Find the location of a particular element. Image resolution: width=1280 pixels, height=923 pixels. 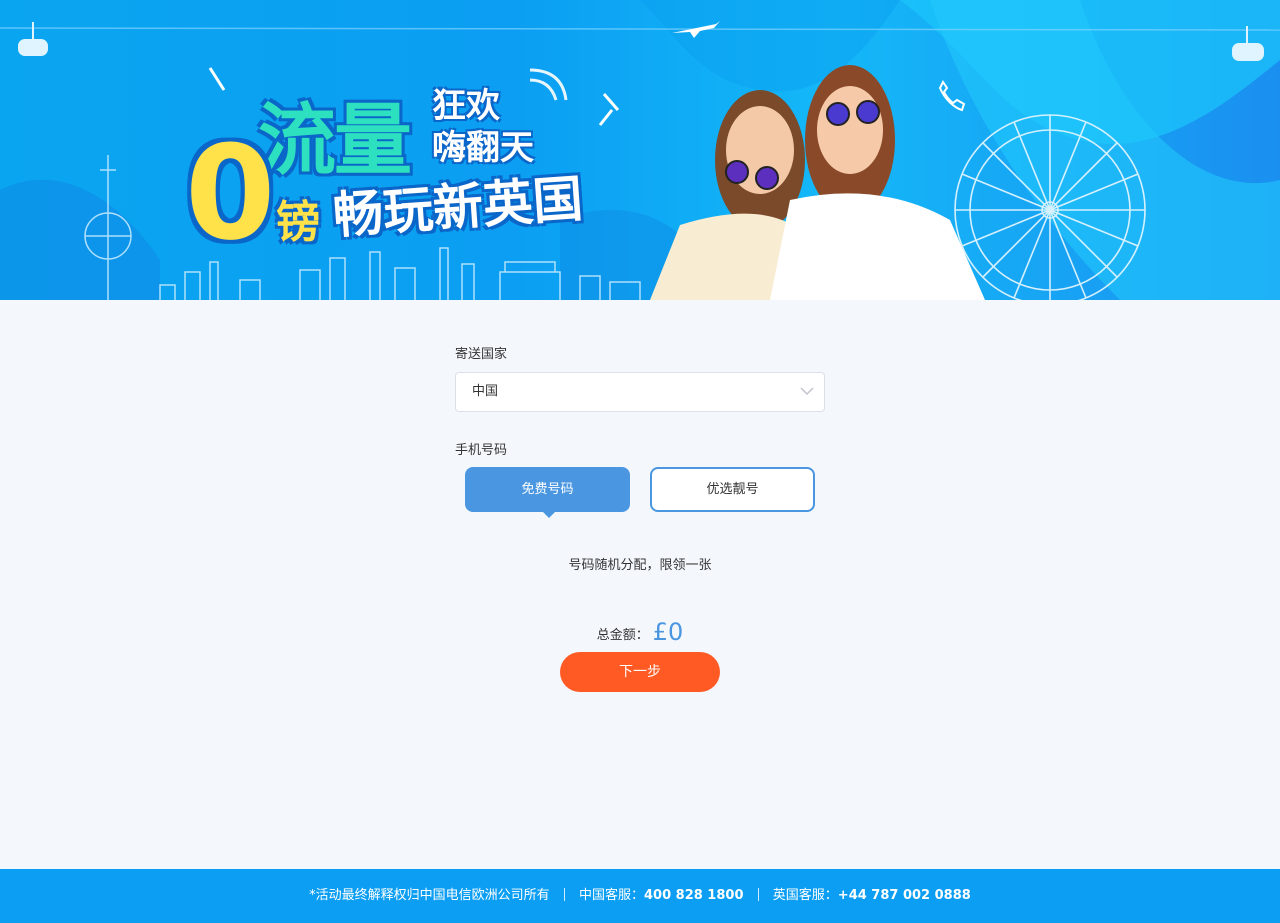

chevron-down-icon is located at coordinates (807, 391).